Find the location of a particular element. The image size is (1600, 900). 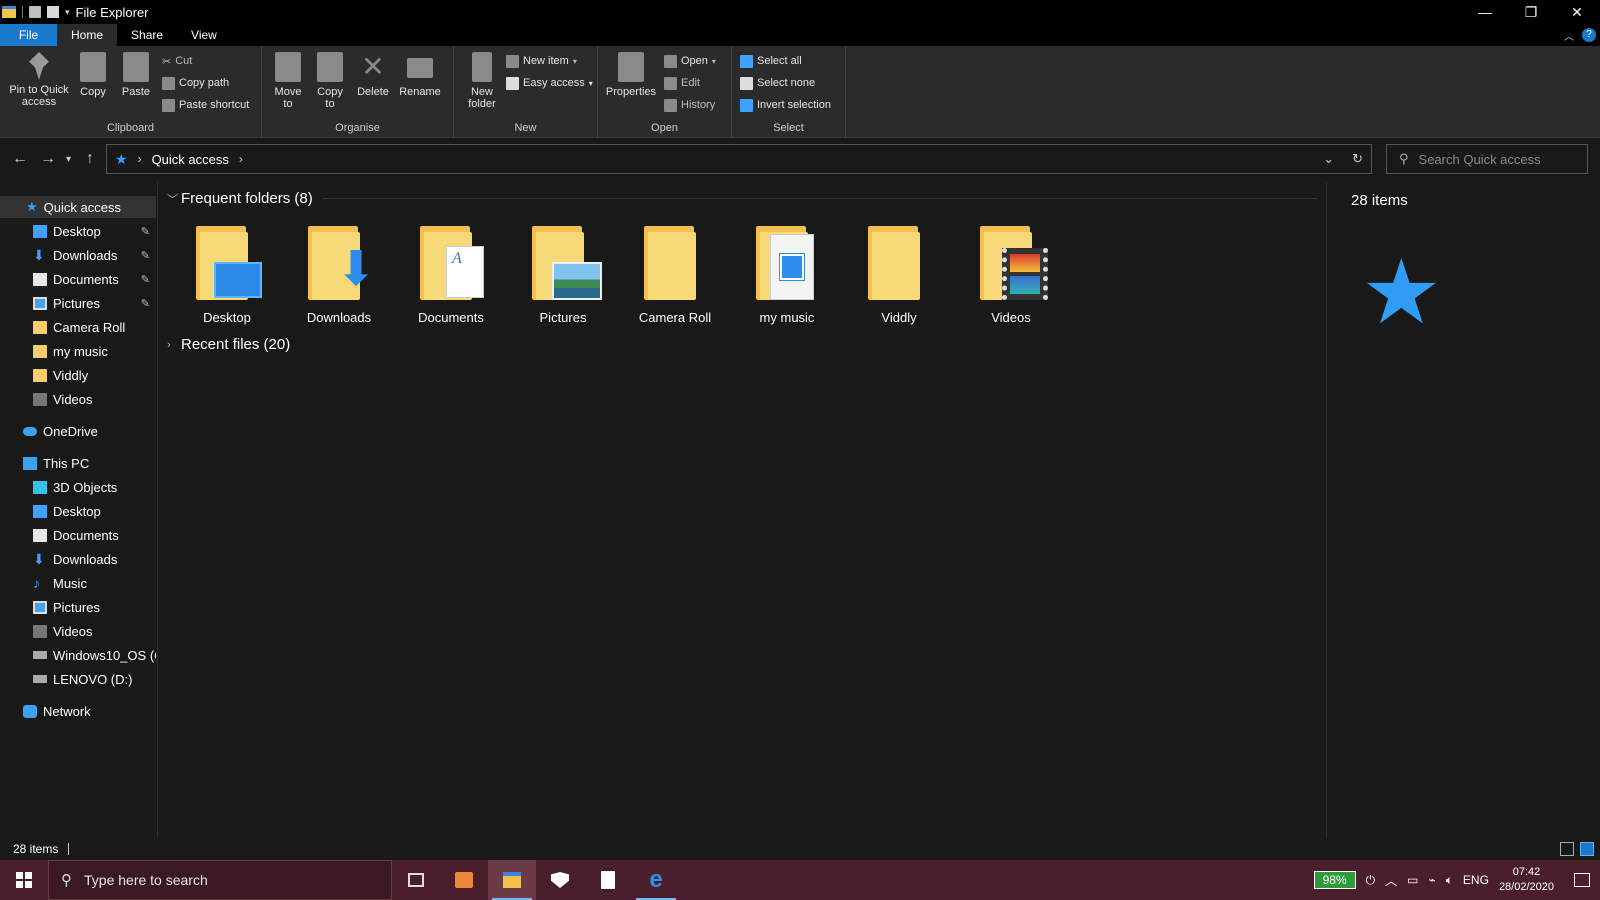

address-bar: ★ › Quick access › ⌄ ↻ is located at coordinates (739, 159).